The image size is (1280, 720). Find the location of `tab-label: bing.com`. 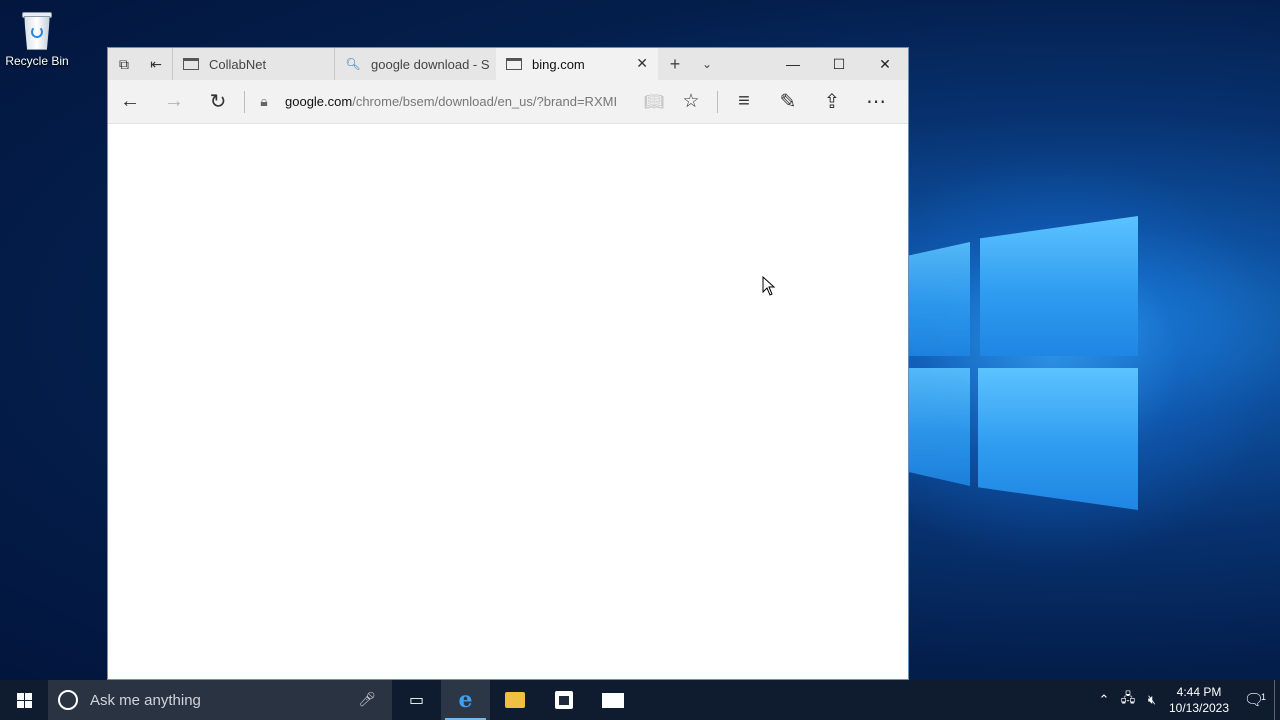

tab-label: bing.com is located at coordinates (558, 64).